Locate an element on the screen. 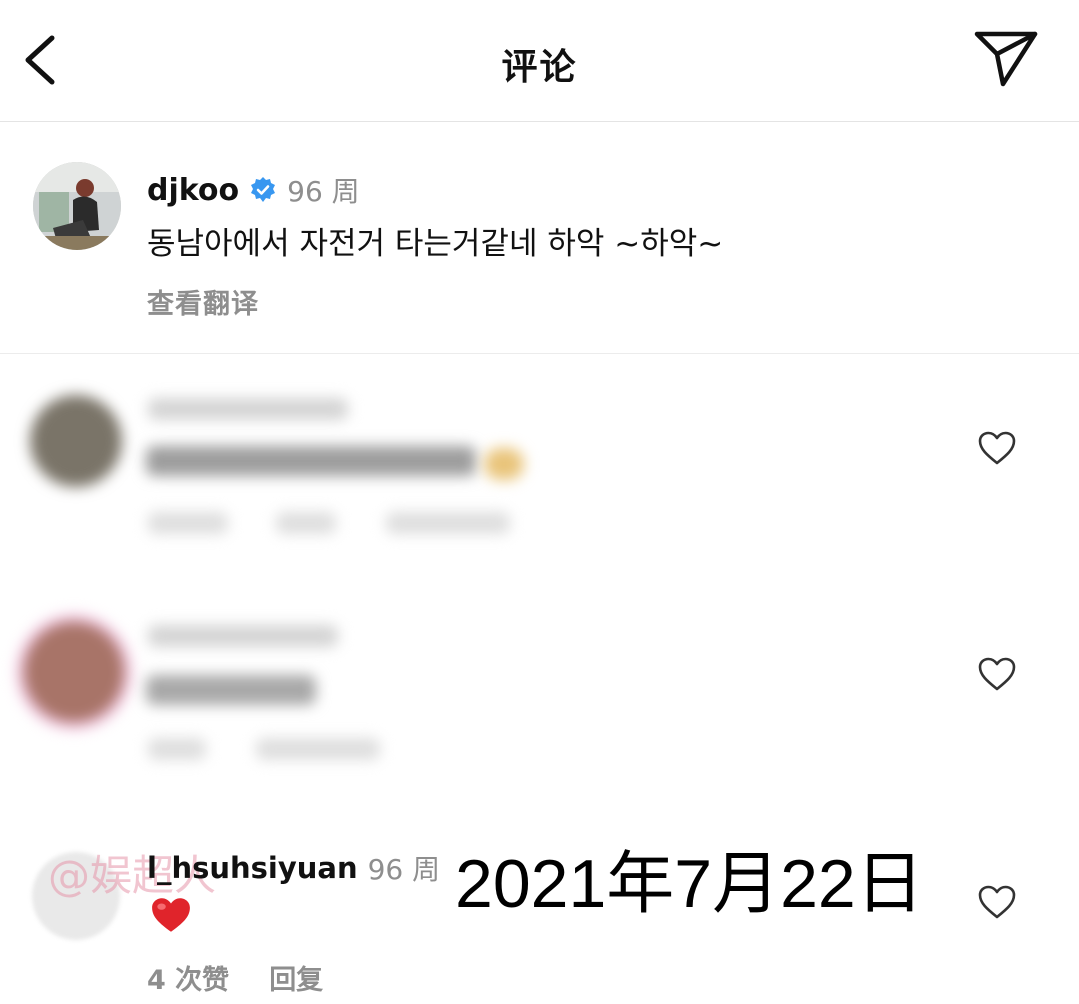  share-button is located at coordinates (1006, 59).